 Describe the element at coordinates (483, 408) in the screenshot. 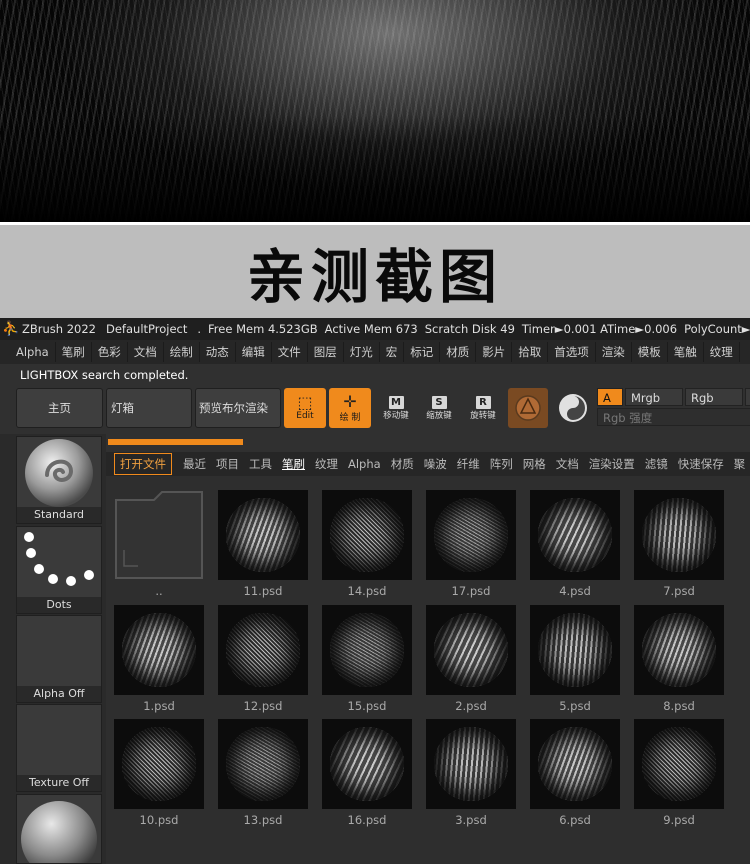

I see `rotate-button: R 旋转键` at that location.